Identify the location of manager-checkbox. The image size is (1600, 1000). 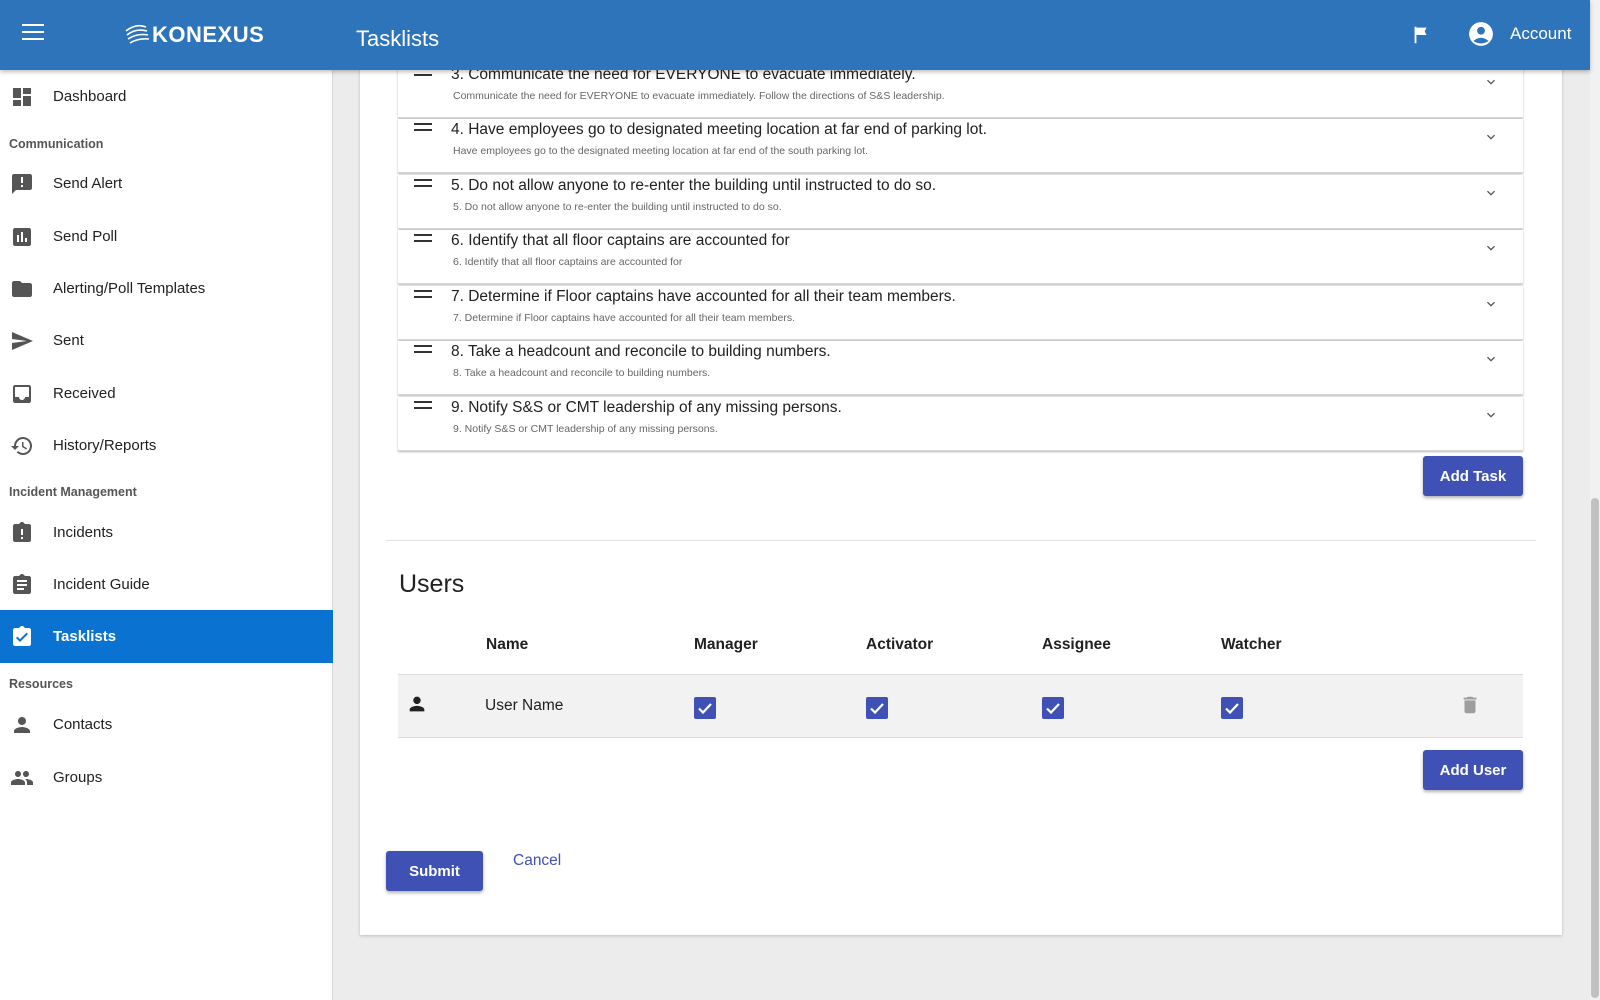
(705, 708).